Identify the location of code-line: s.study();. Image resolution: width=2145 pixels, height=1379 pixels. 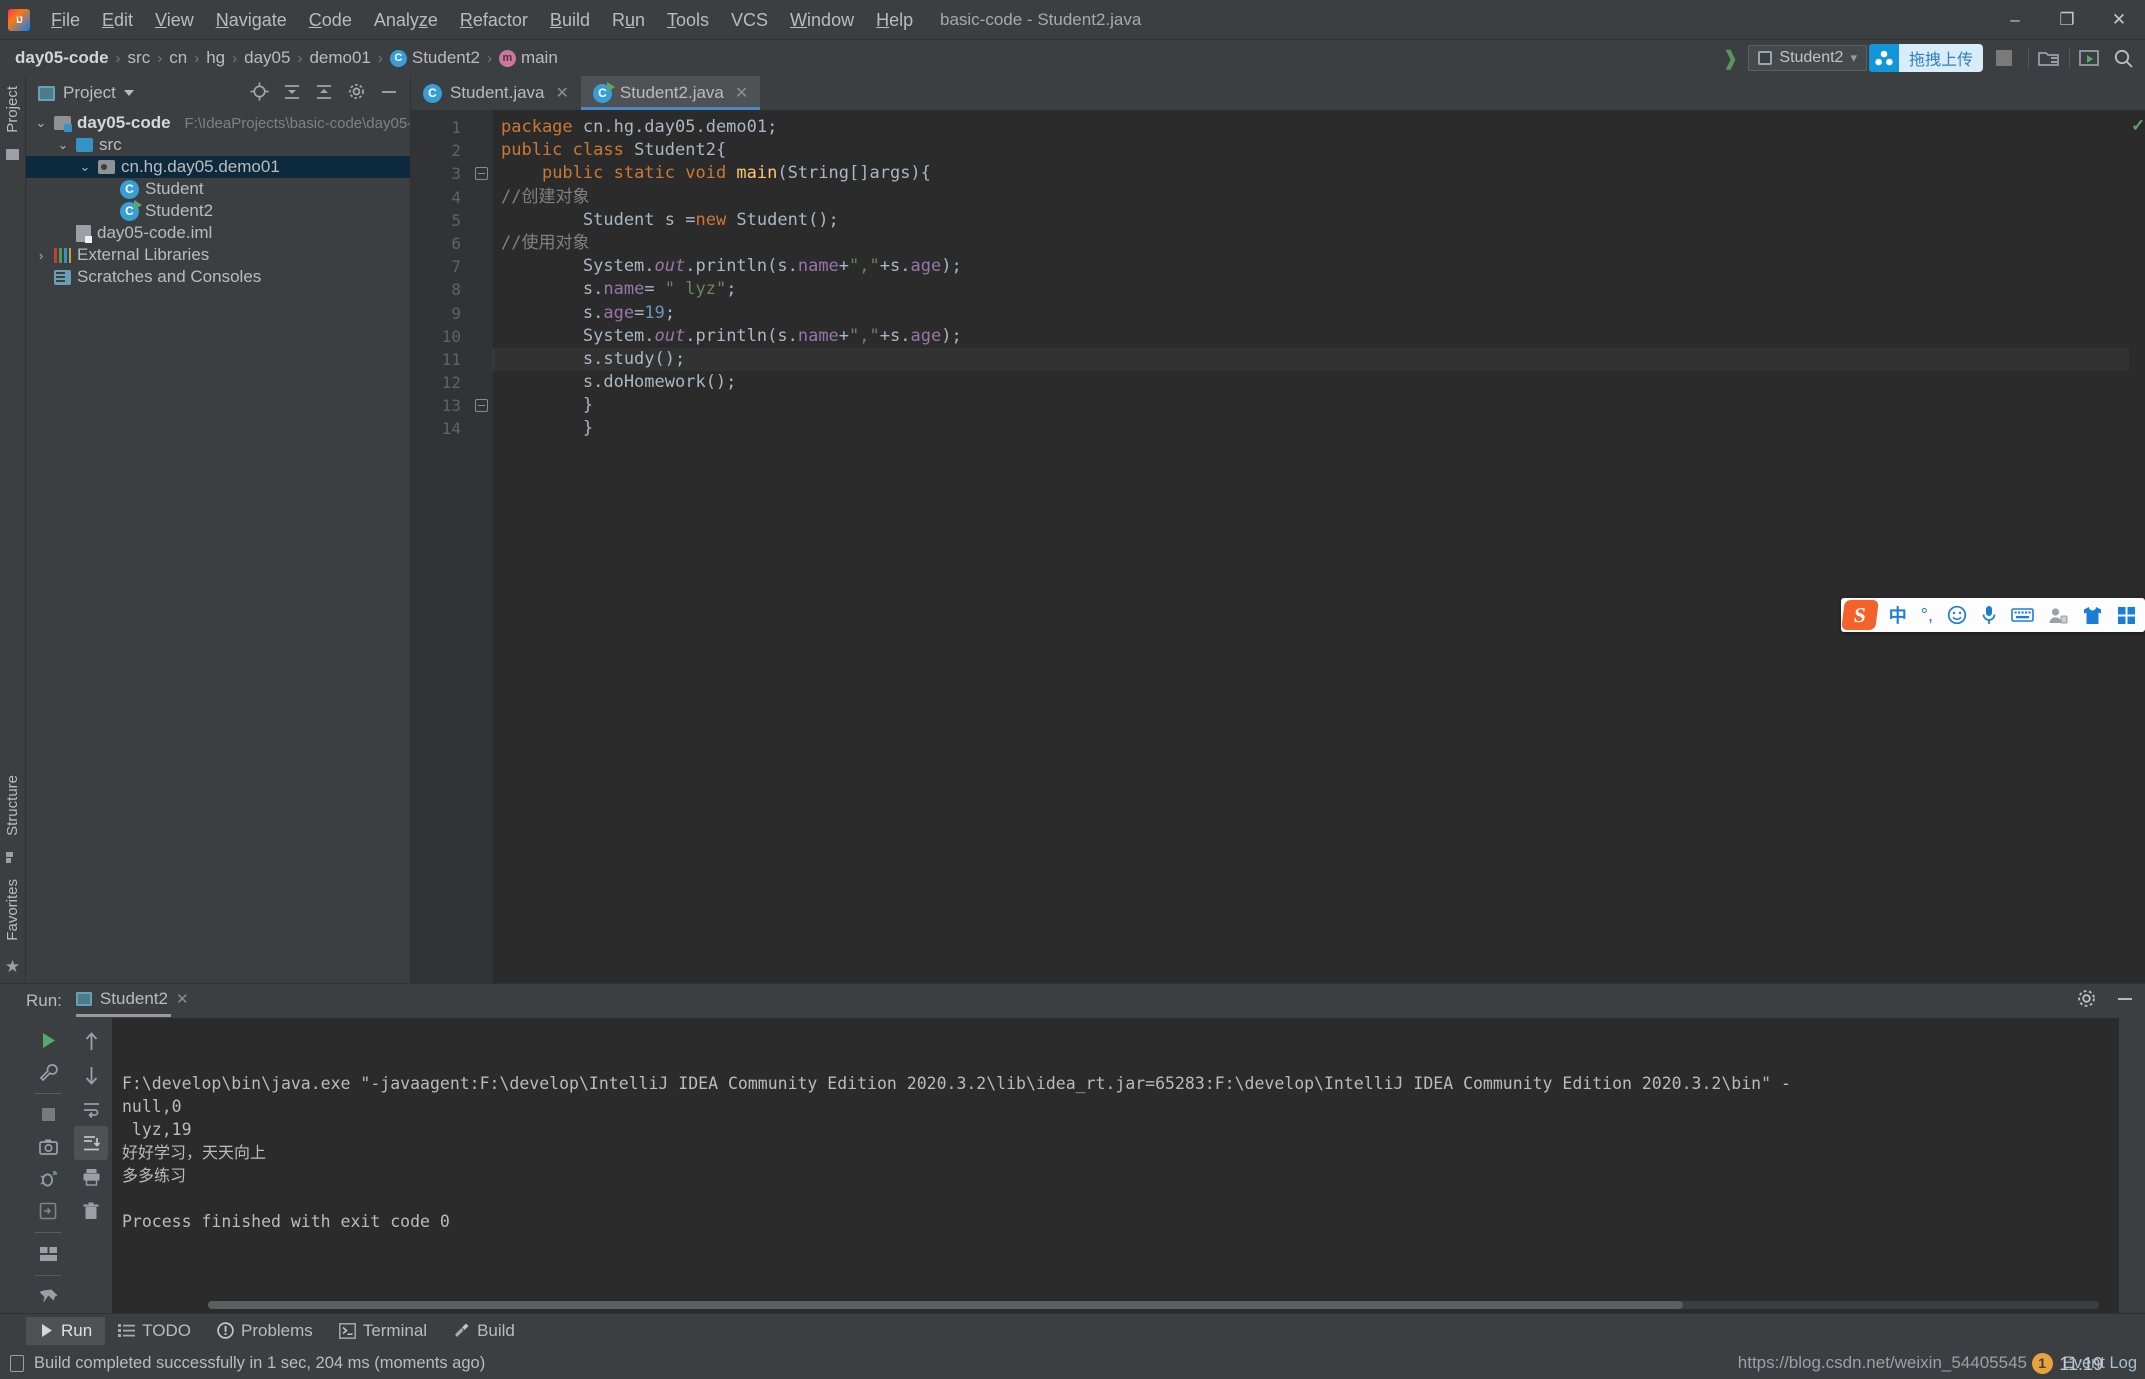
(1311, 359).